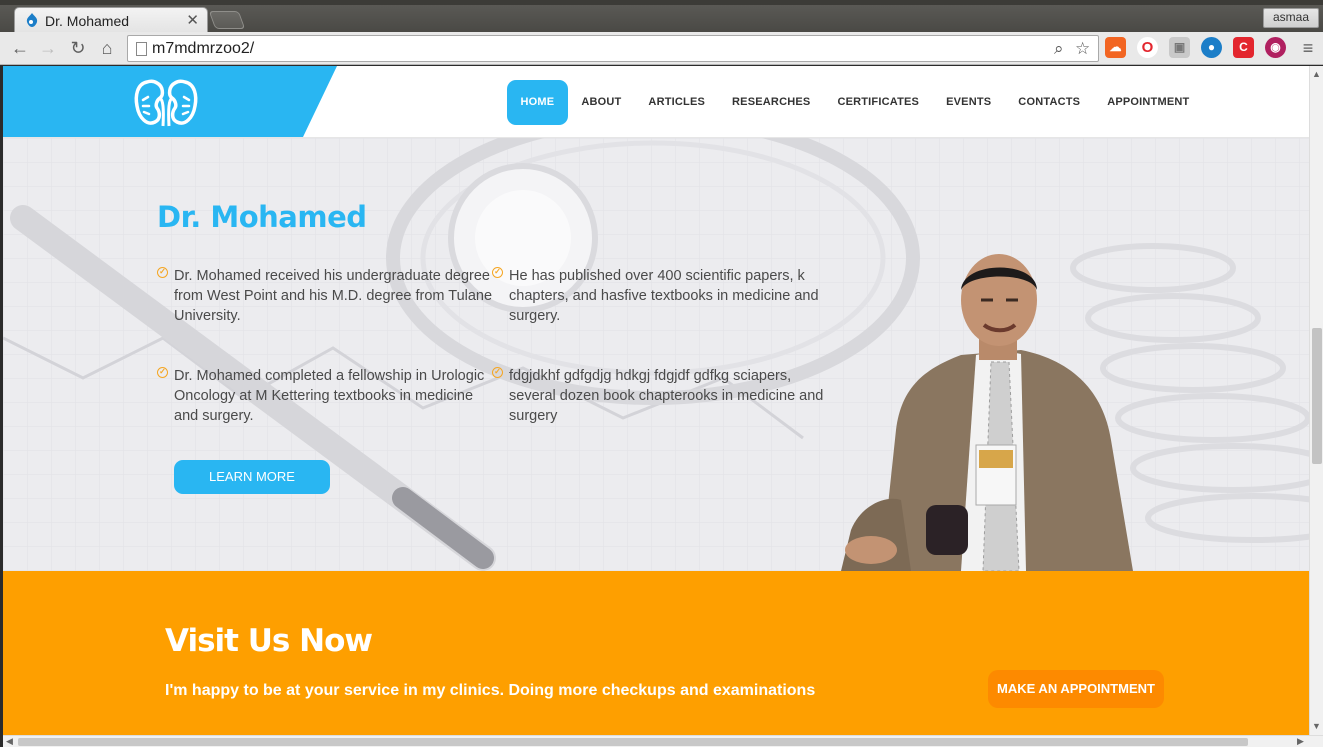 The width and height of the screenshot is (1323, 747). What do you see at coordinates (1179, 47) in the screenshot?
I see `cube-icon: ▣` at bounding box center [1179, 47].